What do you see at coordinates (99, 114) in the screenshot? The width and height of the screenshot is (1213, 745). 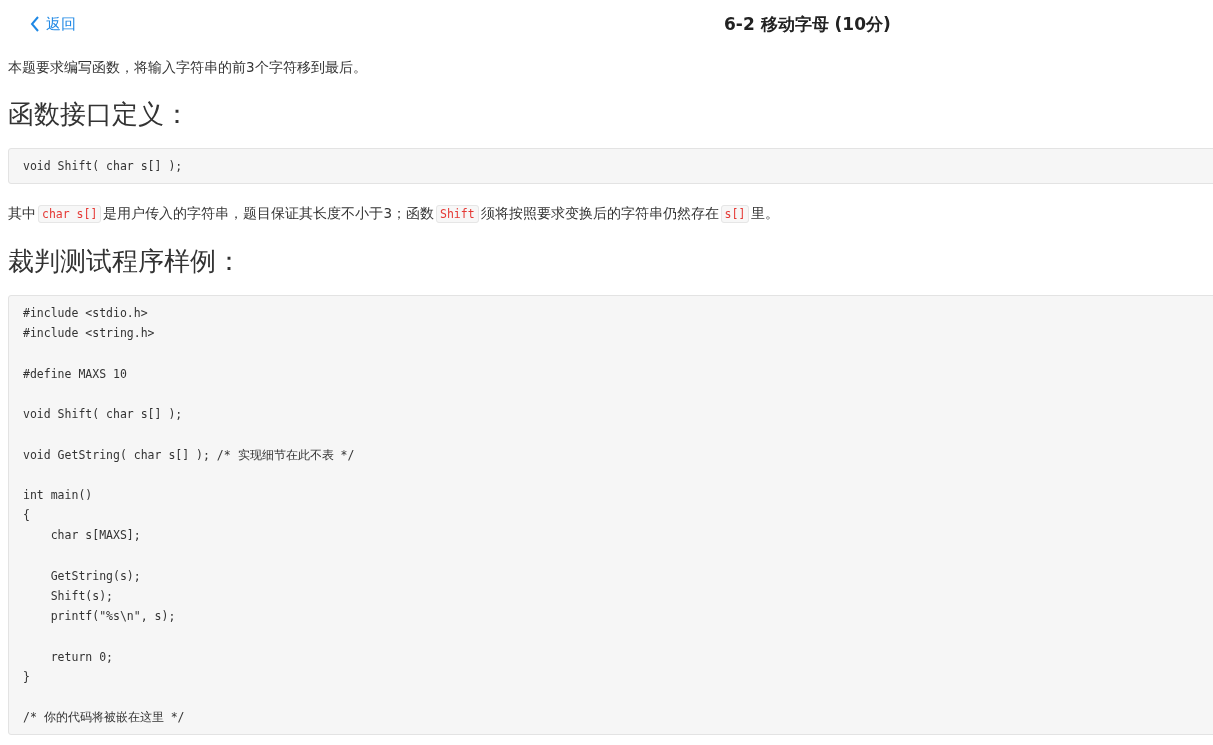 I see `section-heading: 函数接口定义：` at bounding box center [99, 114].